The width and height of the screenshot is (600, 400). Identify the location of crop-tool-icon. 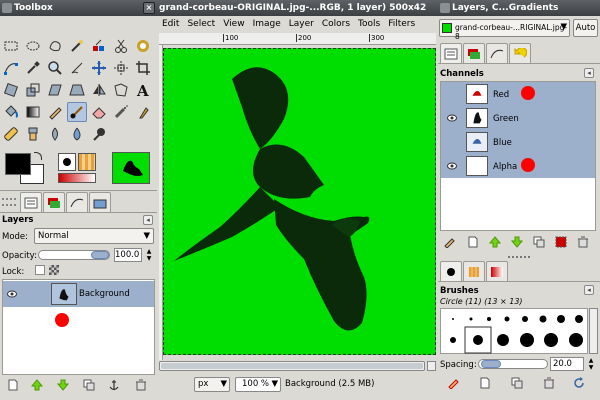
(143, 68).